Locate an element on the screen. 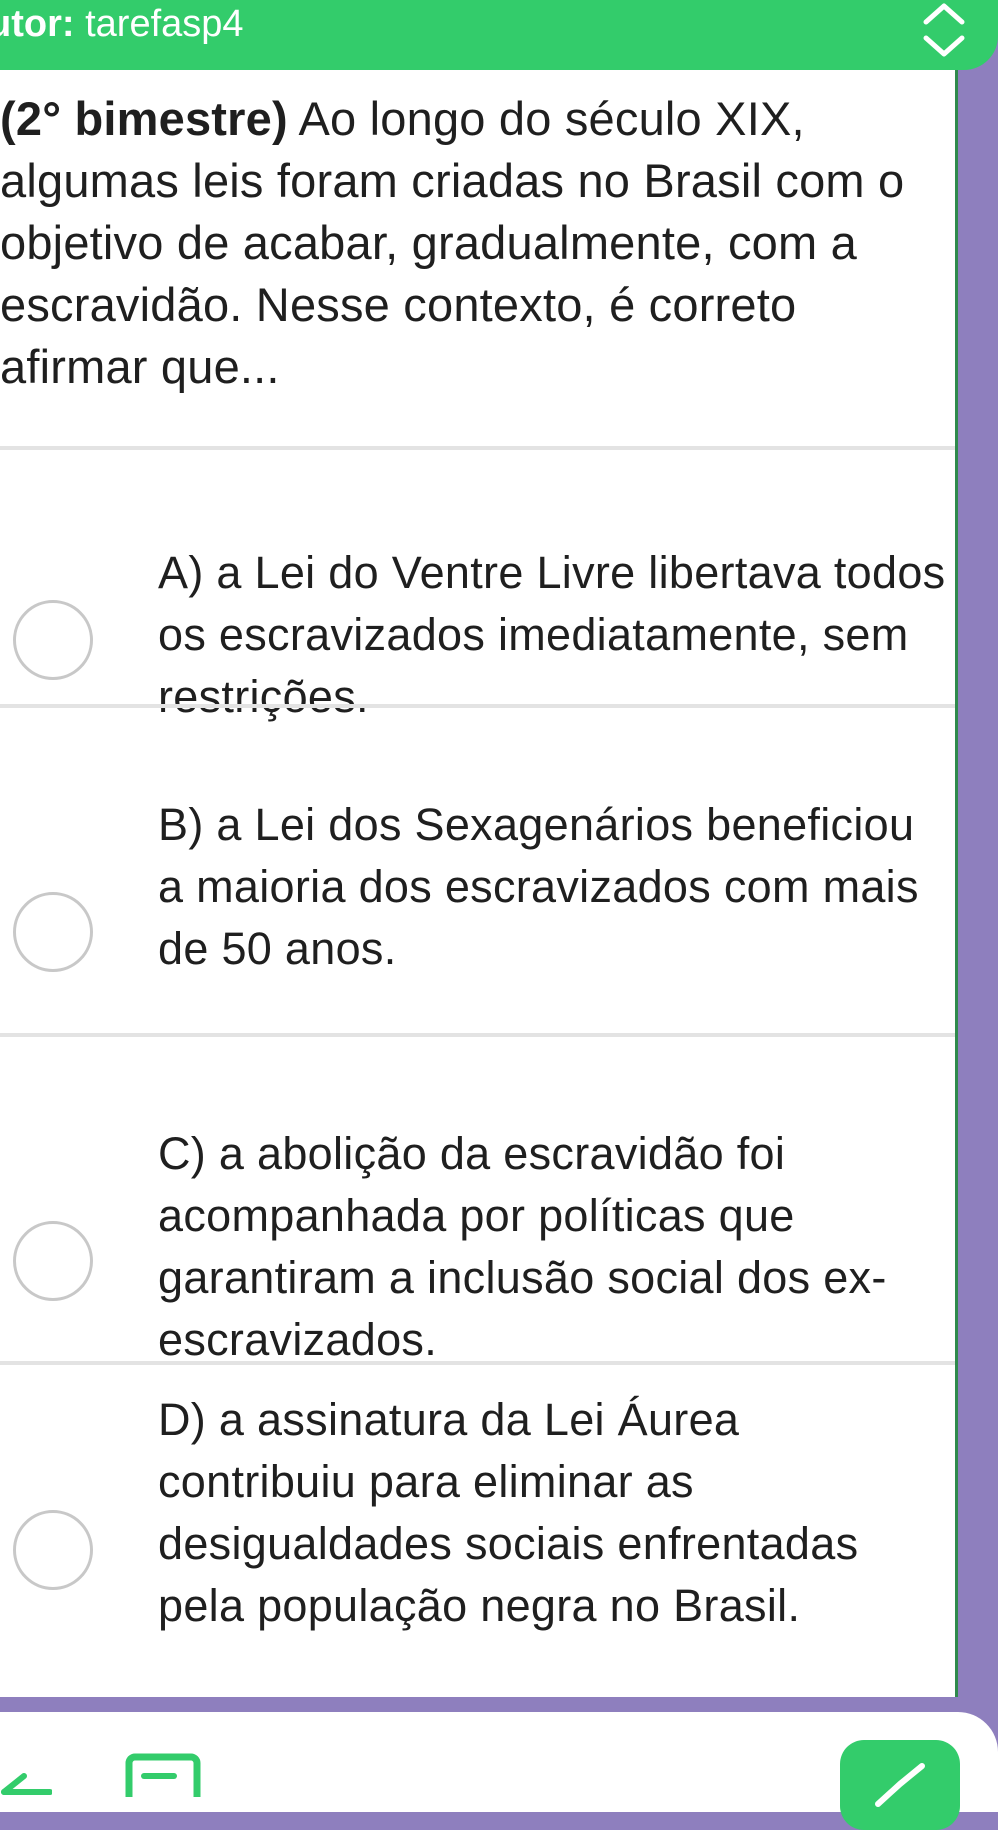 The width and height of the screenshot is (998, 1830). author-label: utor: is located at coordinates (37, 24).